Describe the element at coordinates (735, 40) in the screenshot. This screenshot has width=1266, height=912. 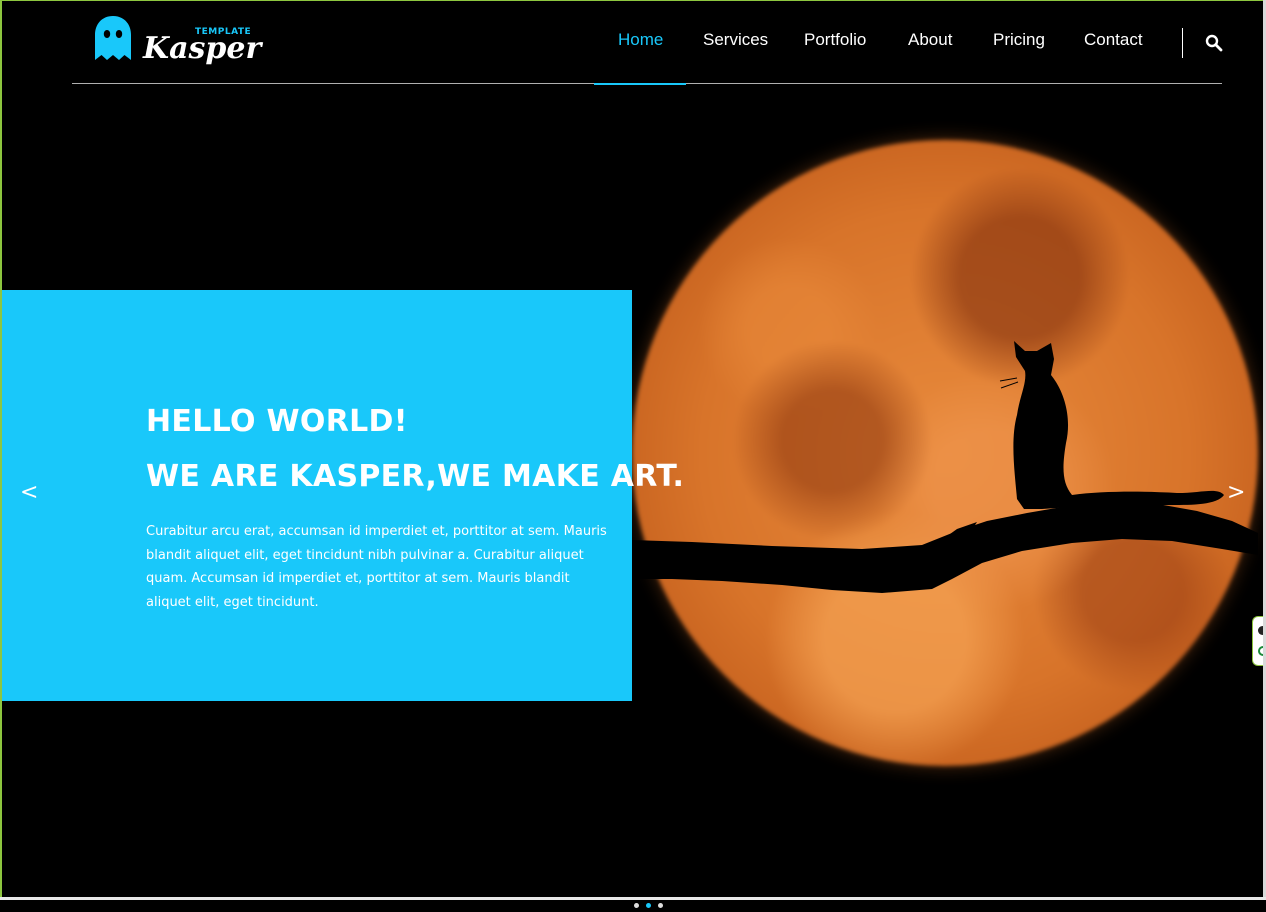
I see `nav-services: Services` at that location.